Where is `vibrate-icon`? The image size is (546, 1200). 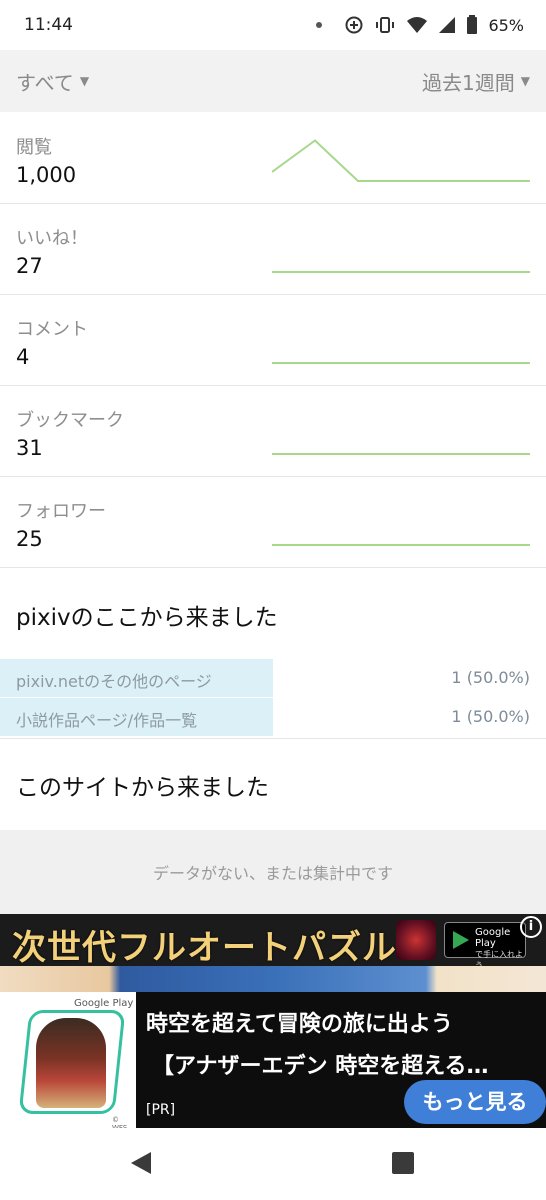 vibrate-icon is located at coordinates (385, 25).